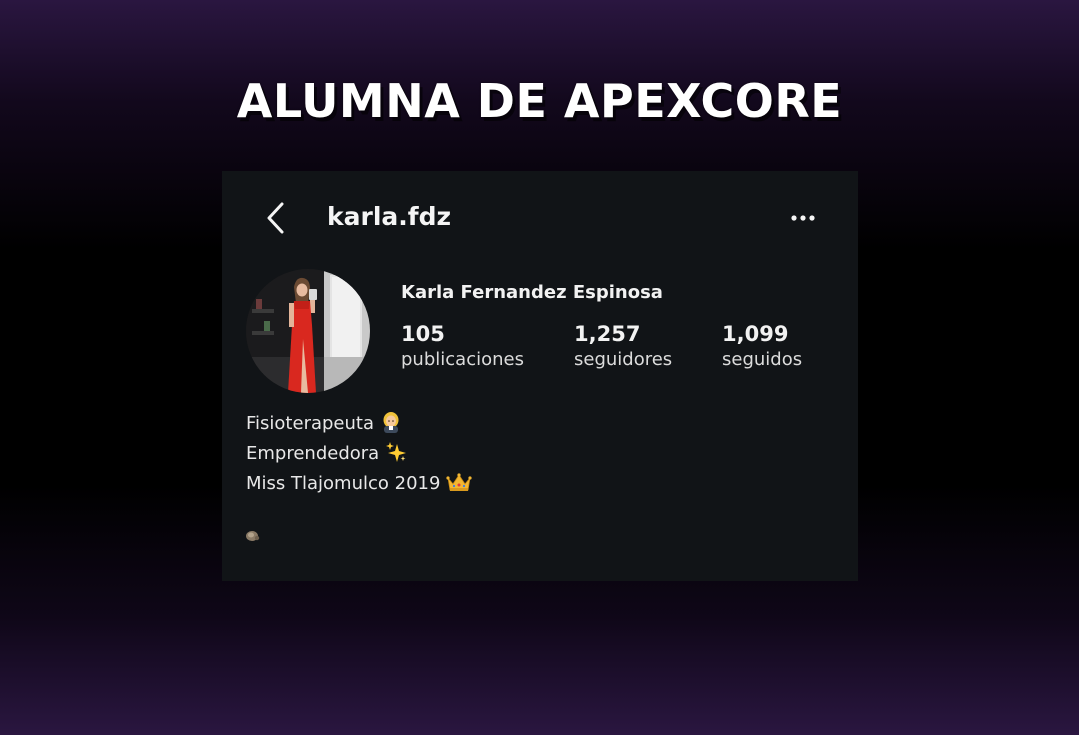 The image size is (1079, 735). What do you see at coordinates (623, 359) in the screenshot?
I see `stat-followers-label: seguidores` at bounding box center [623, 359].